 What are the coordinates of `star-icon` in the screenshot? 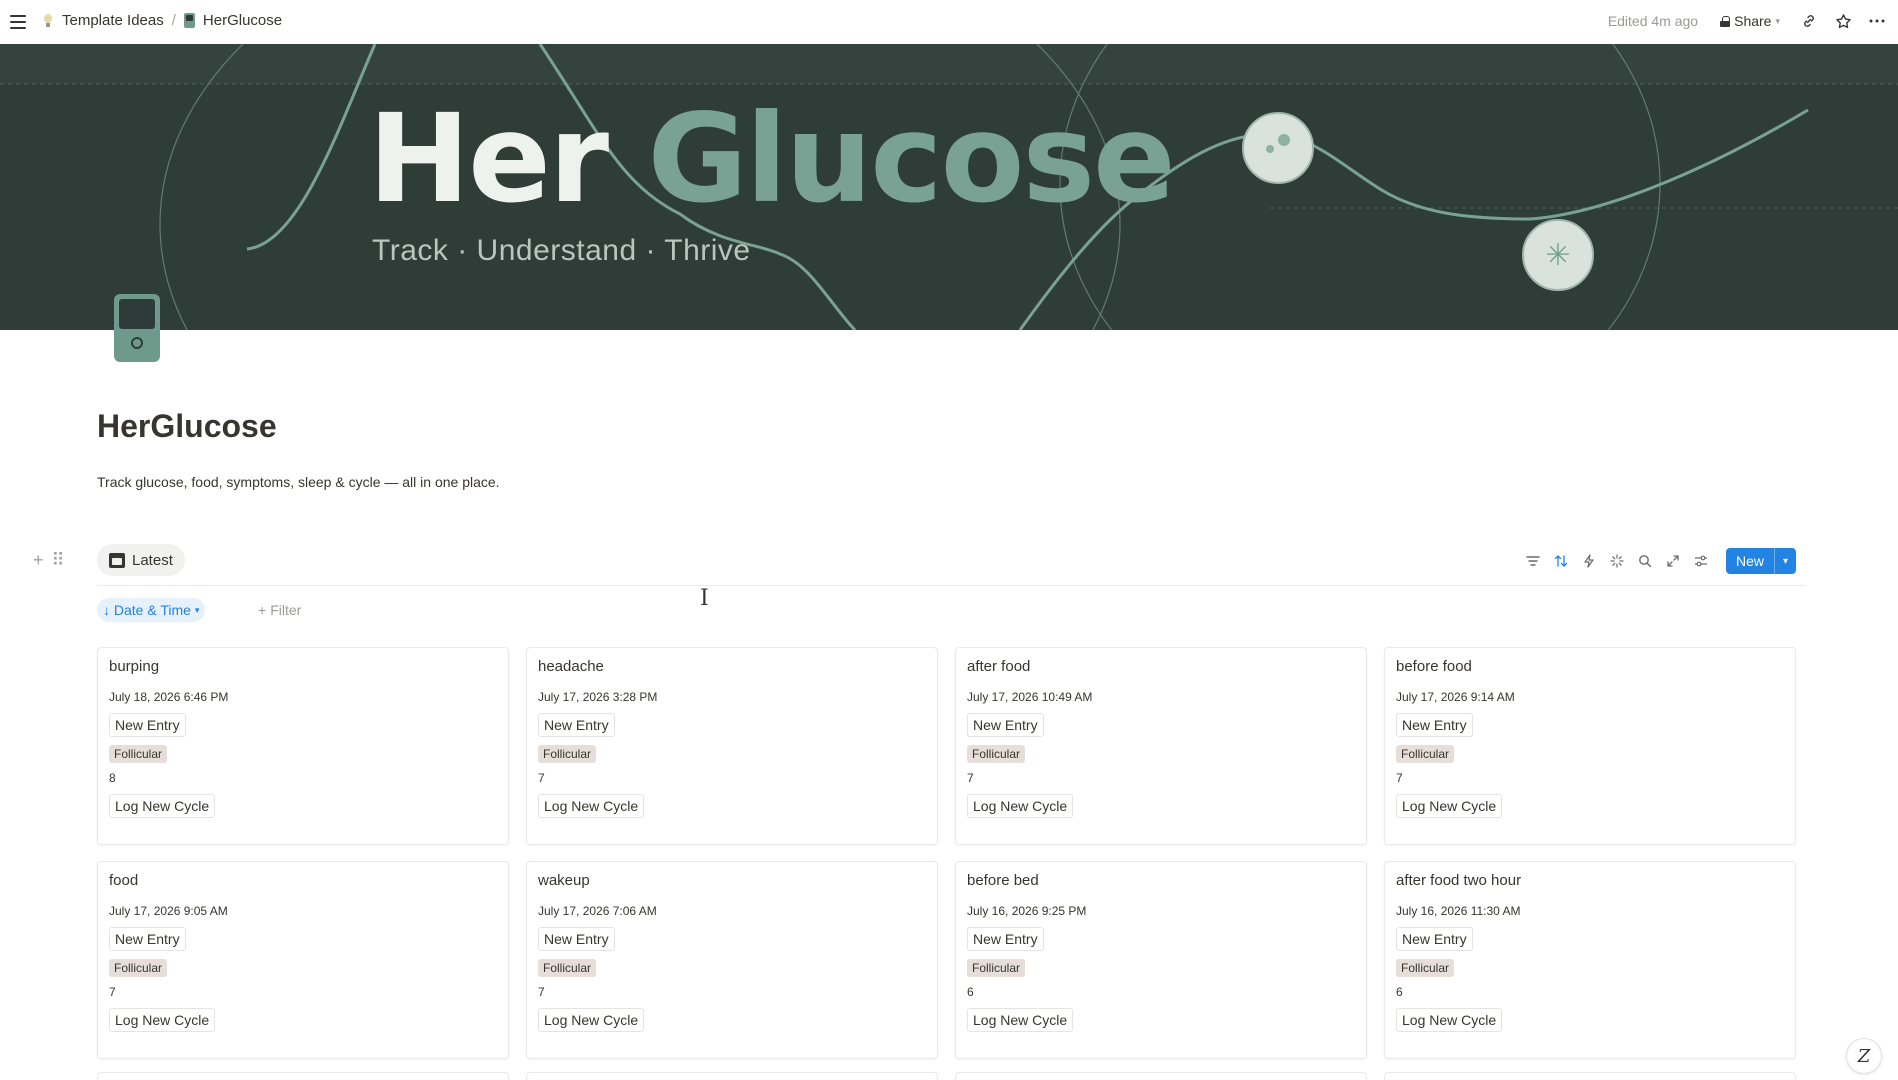 It's located at (1843, 21).